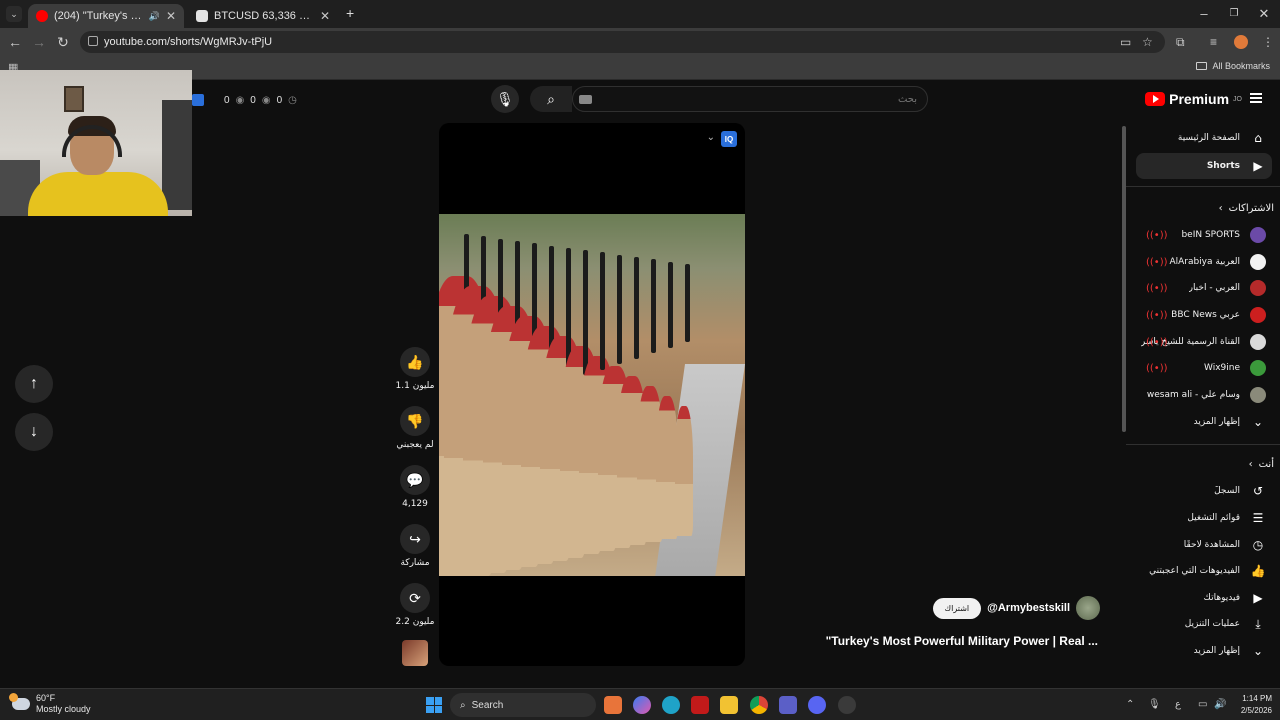 The height and width of the screenshot is (720, 1280). Describe the element at coordinates (788, 705) in the screenshot. I see `teams-icon` at that location.